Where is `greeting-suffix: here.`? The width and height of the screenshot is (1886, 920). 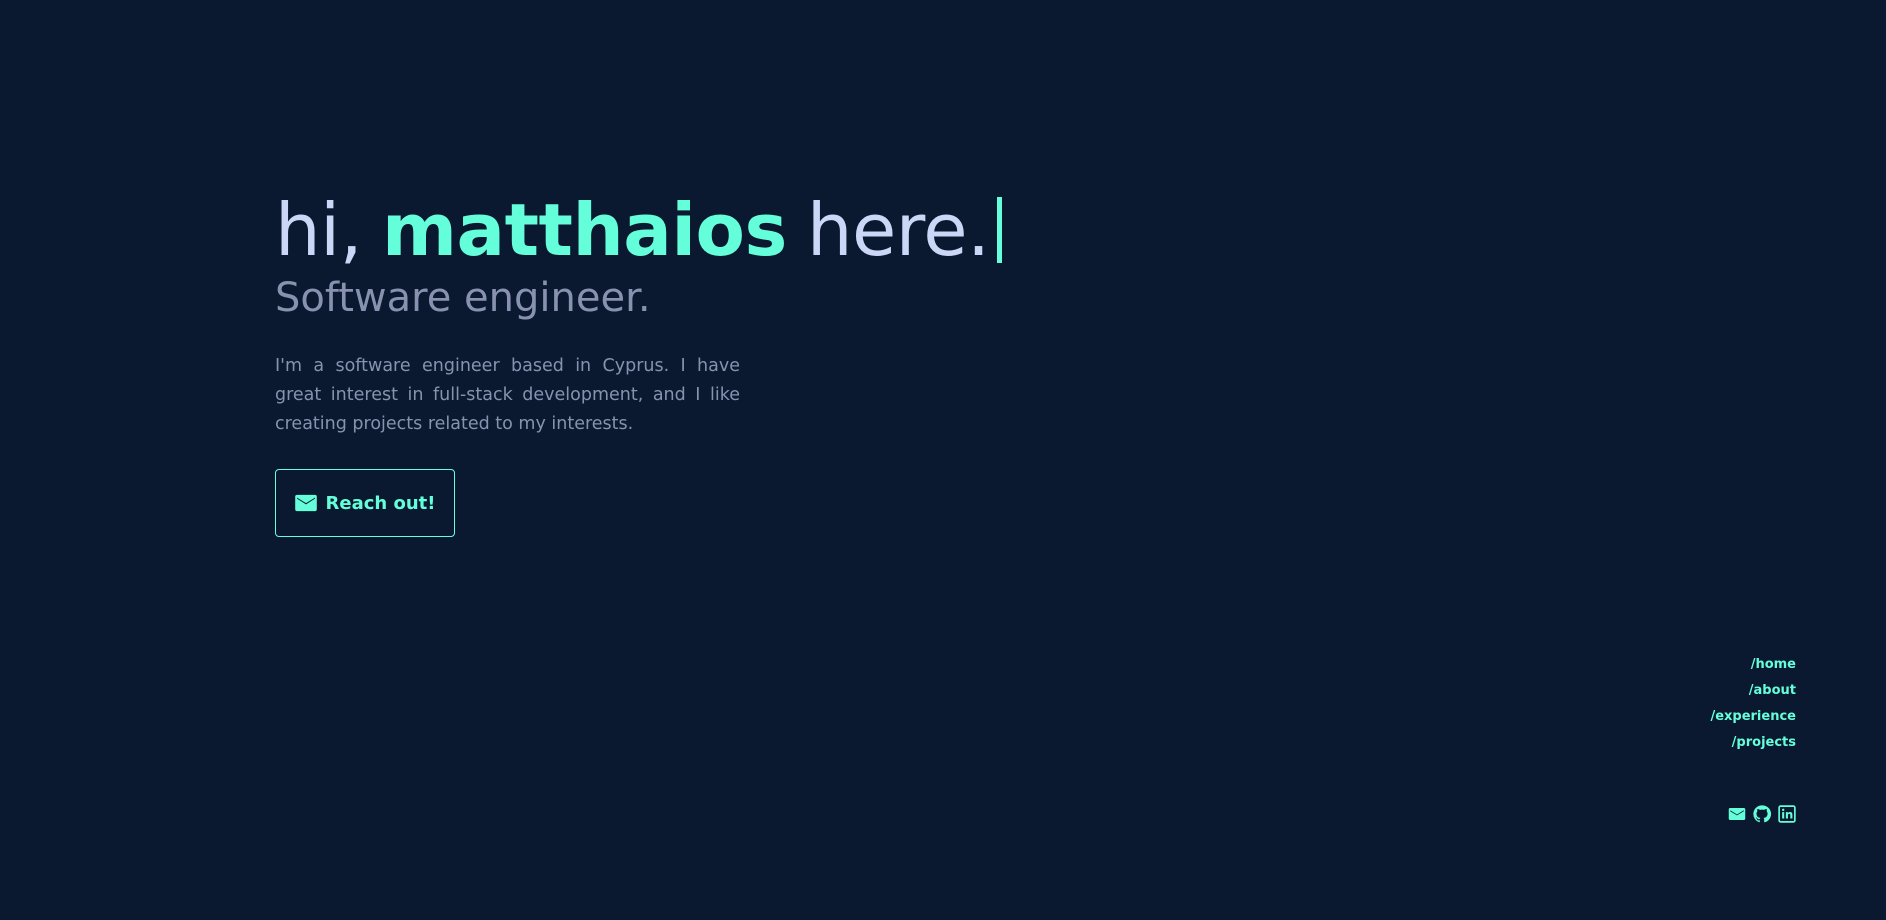 greeting-suffix: here. is located at coordinates (898, 230).